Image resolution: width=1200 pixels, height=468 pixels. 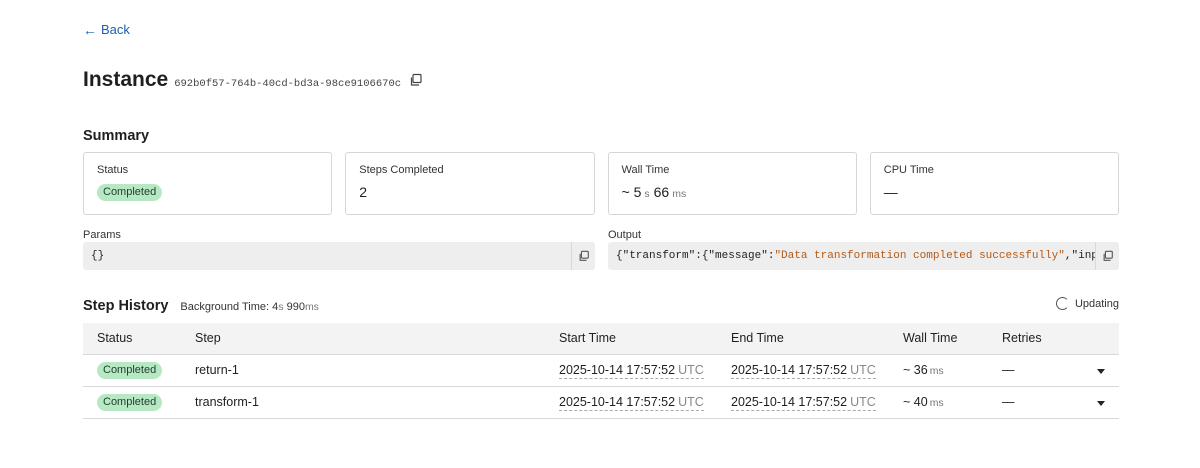 I want to click on wall-time-card: Wall Time ~ 5 s 66 ms, so click(x=732, y=183).